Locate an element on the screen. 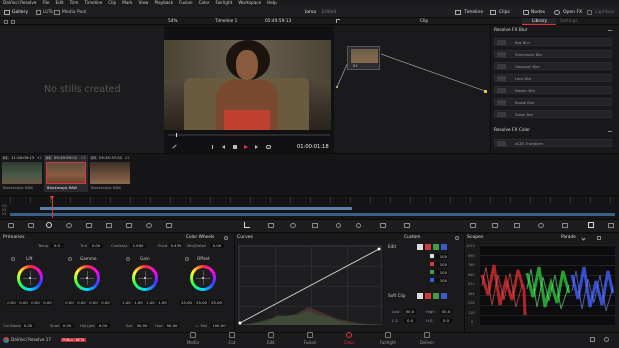  scopes-mode: Parade is located at coordinates (568, 237).